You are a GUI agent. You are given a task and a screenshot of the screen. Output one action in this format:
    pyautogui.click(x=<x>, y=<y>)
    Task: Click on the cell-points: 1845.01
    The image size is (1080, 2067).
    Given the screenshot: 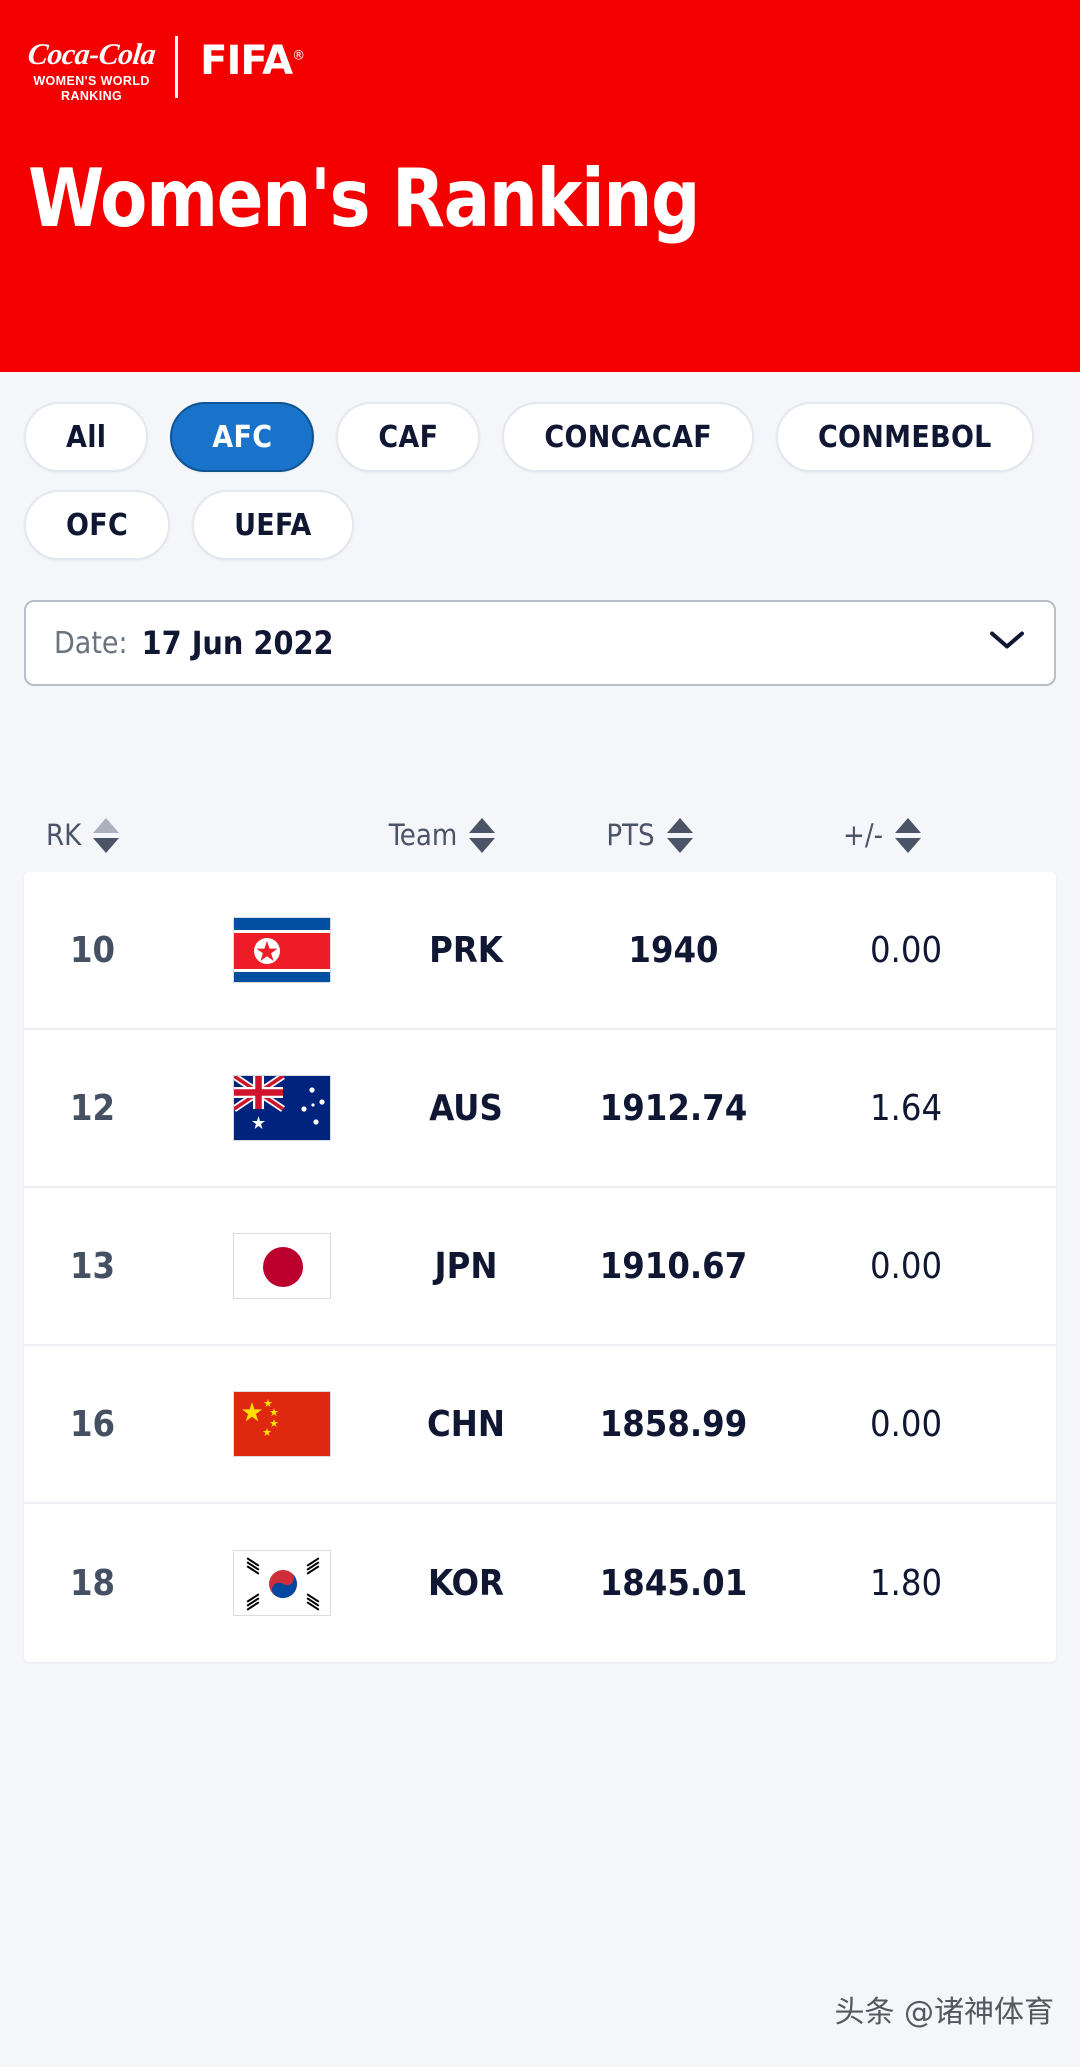 What is the action you would take?
    pyautogui.click(x=673, y=1583)
    